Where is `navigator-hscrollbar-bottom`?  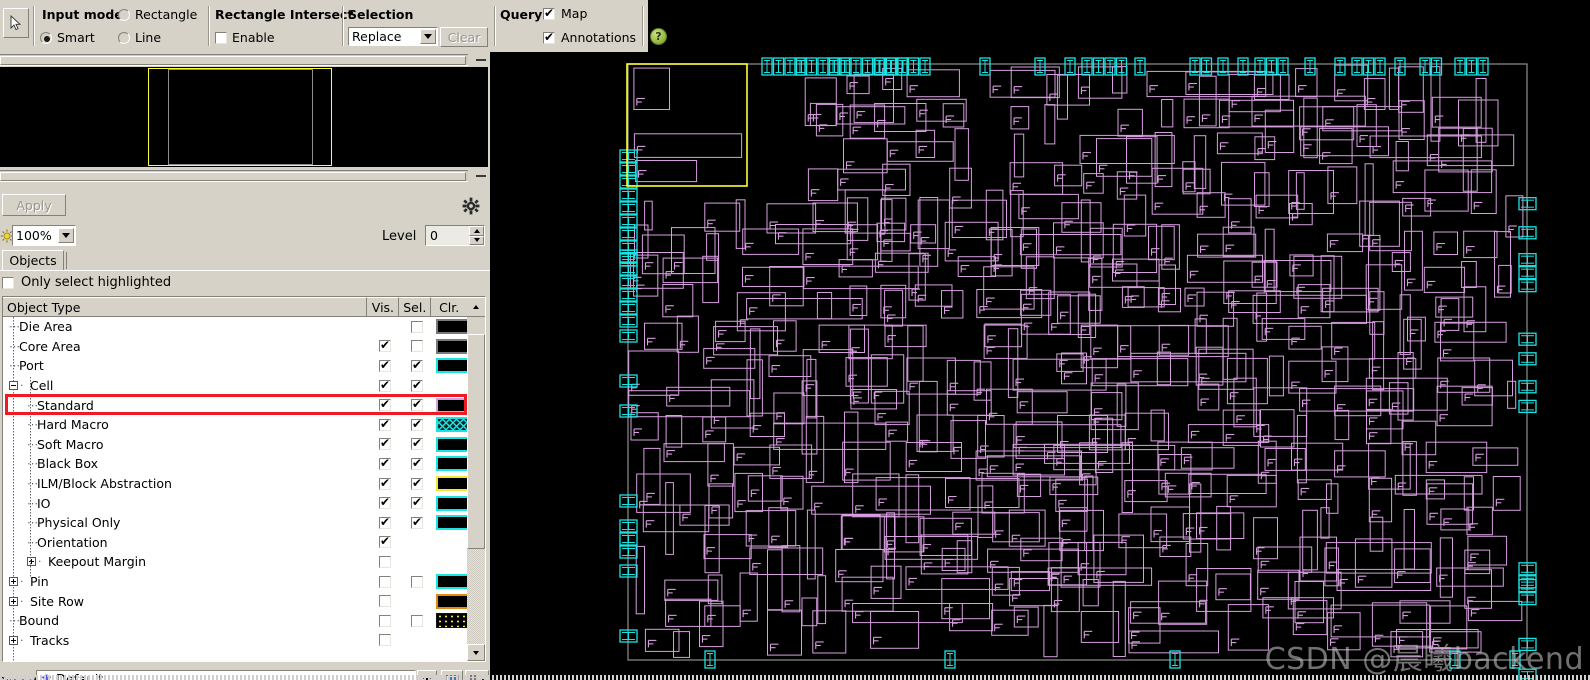 navigator-hscrollbar-bottom is located at coordinates (234, 176).